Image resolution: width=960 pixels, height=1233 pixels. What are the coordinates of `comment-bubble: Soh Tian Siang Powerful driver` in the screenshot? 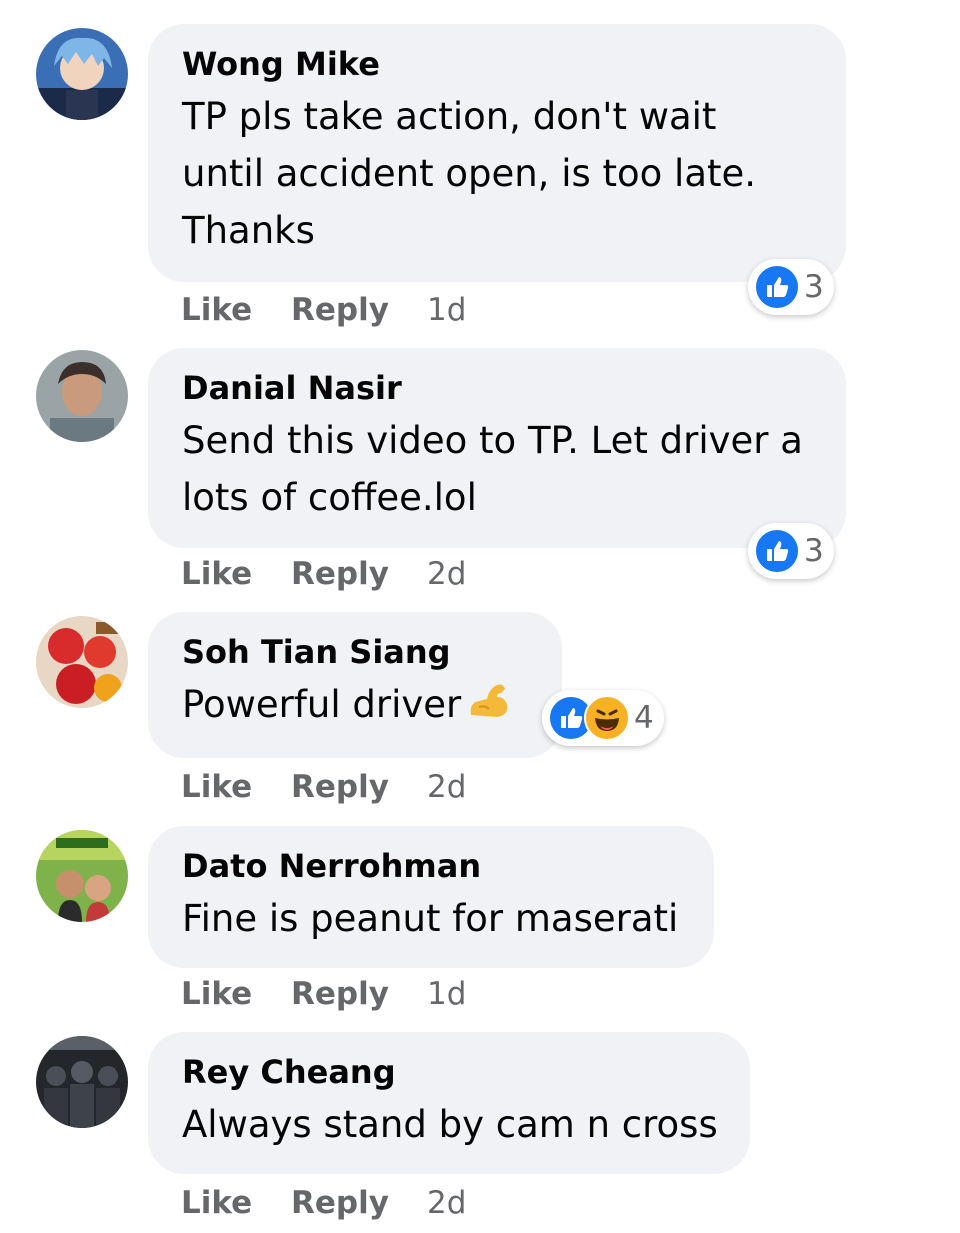 It's located at (355, 685).